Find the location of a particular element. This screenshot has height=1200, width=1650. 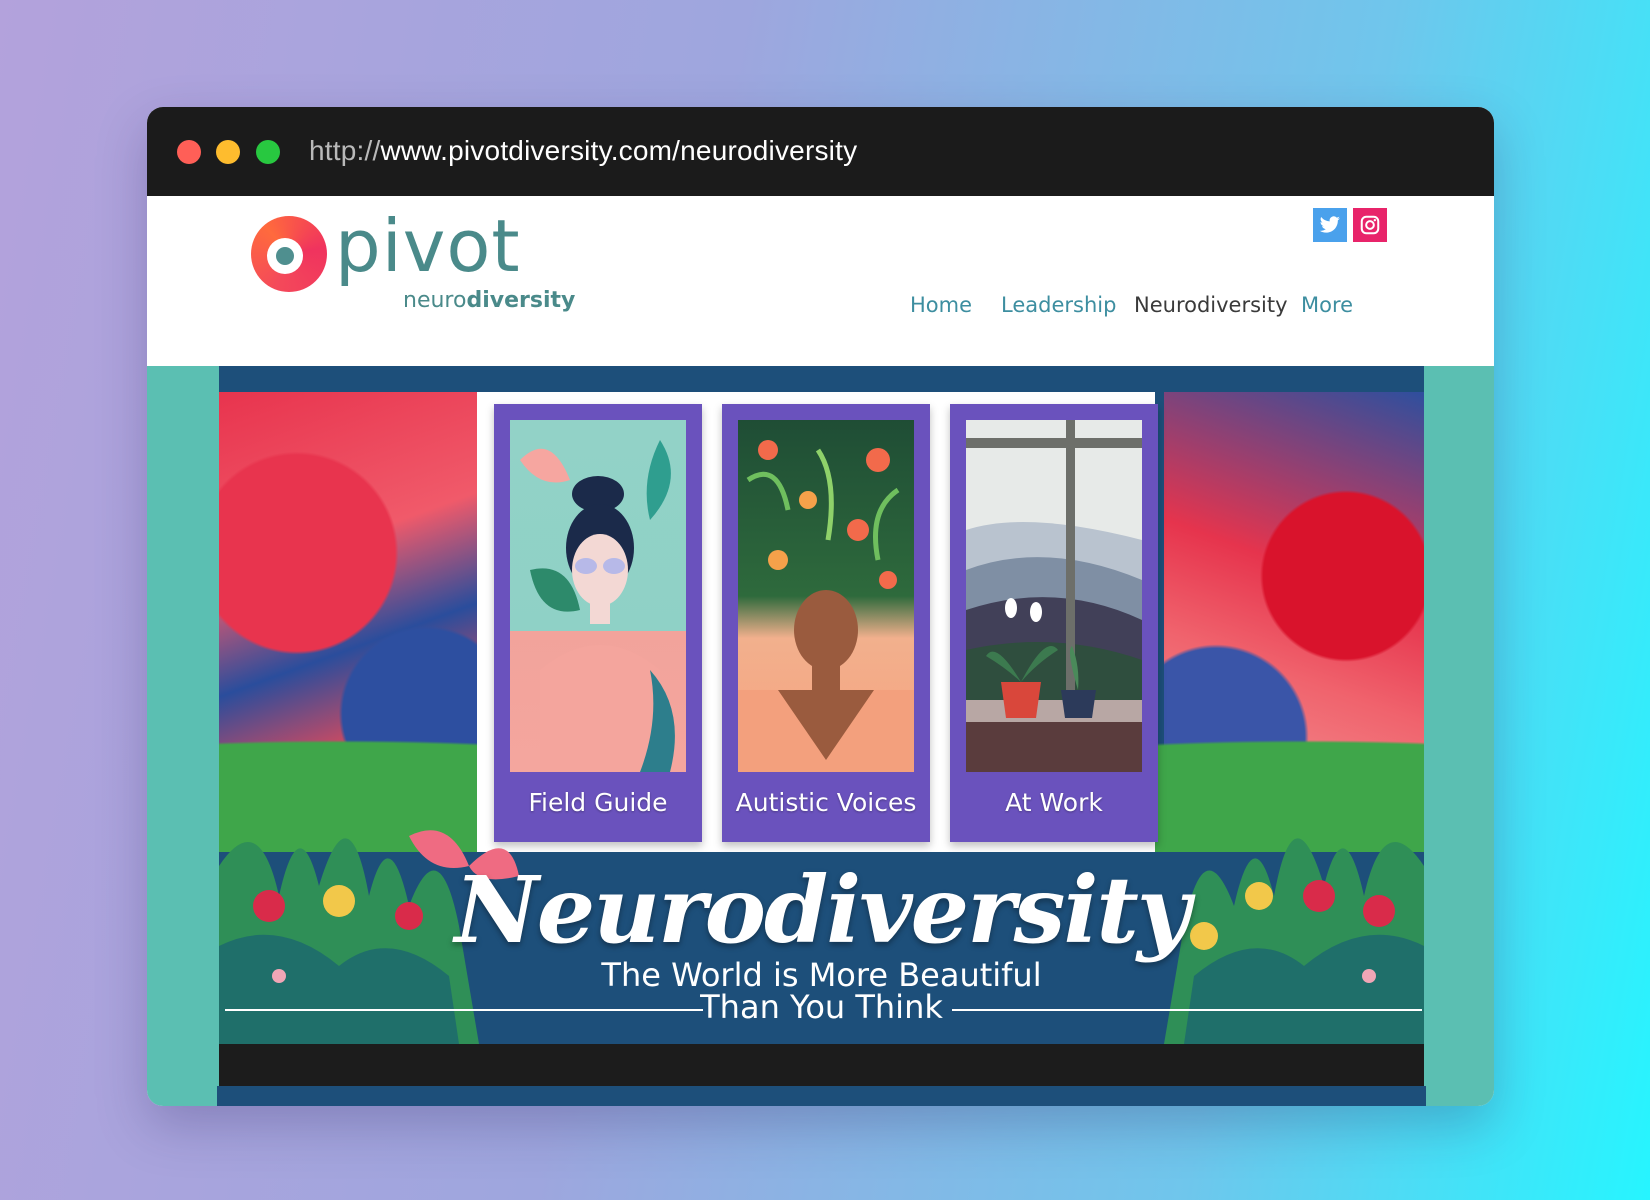

hero-bottom-bar is located at coordinates (821, 1065).